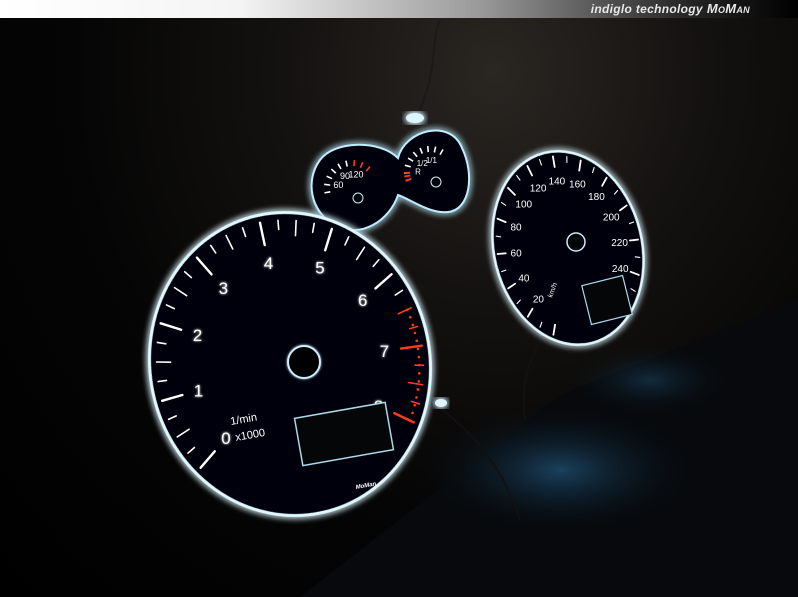  What do you see at coordinates (524, 279) in the screenshot?
I see `speedometer-numeral: 40` at bounding box center [524, 279].